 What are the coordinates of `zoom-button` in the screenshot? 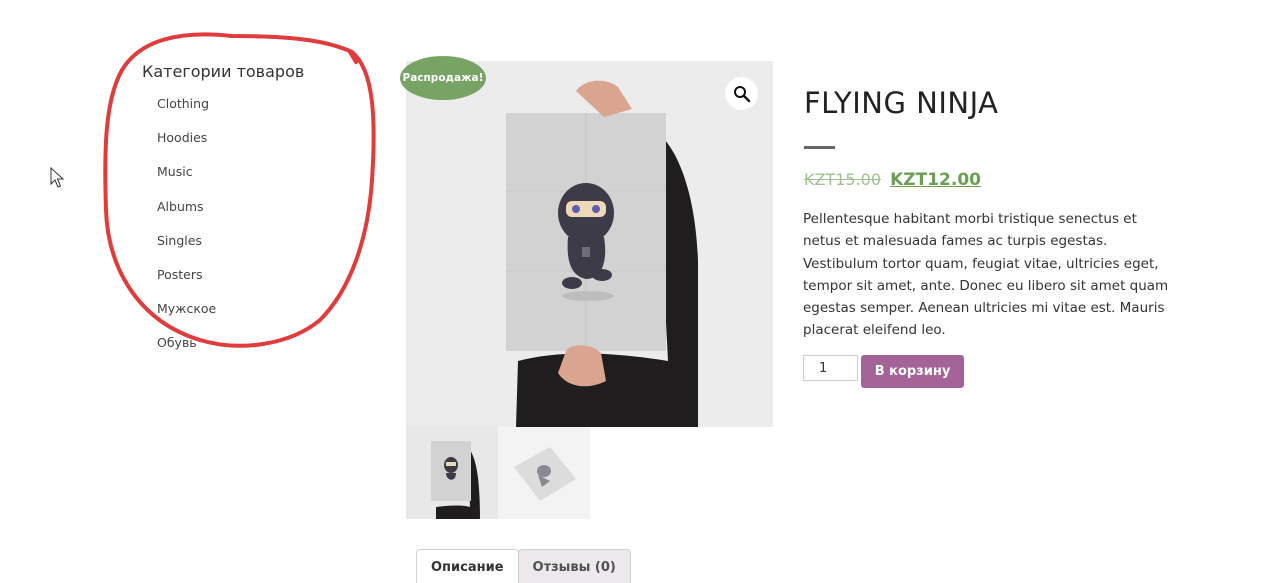 It's located at (741, 93).